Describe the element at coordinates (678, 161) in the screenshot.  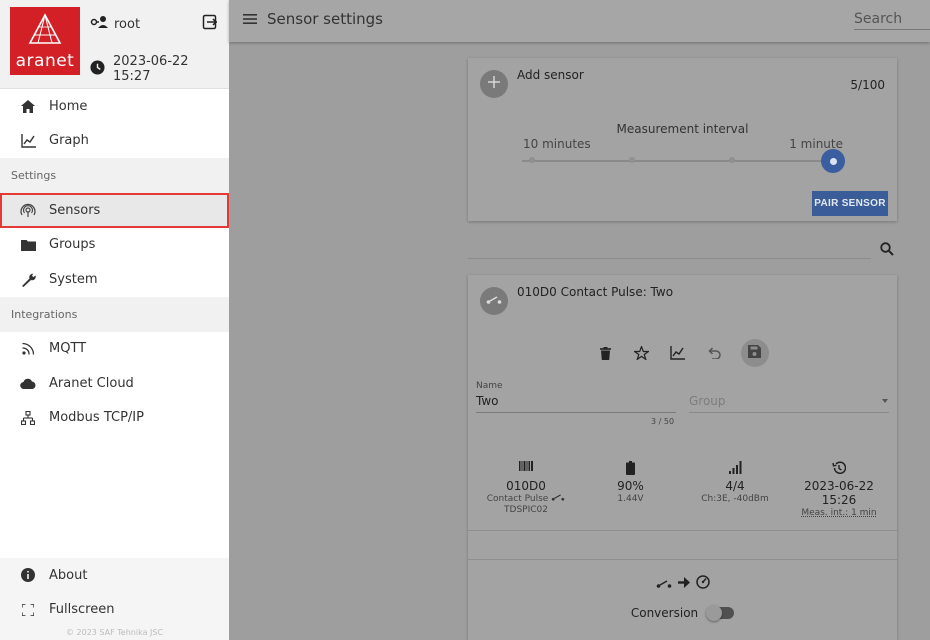
I see `interval-slider-track` at that location.